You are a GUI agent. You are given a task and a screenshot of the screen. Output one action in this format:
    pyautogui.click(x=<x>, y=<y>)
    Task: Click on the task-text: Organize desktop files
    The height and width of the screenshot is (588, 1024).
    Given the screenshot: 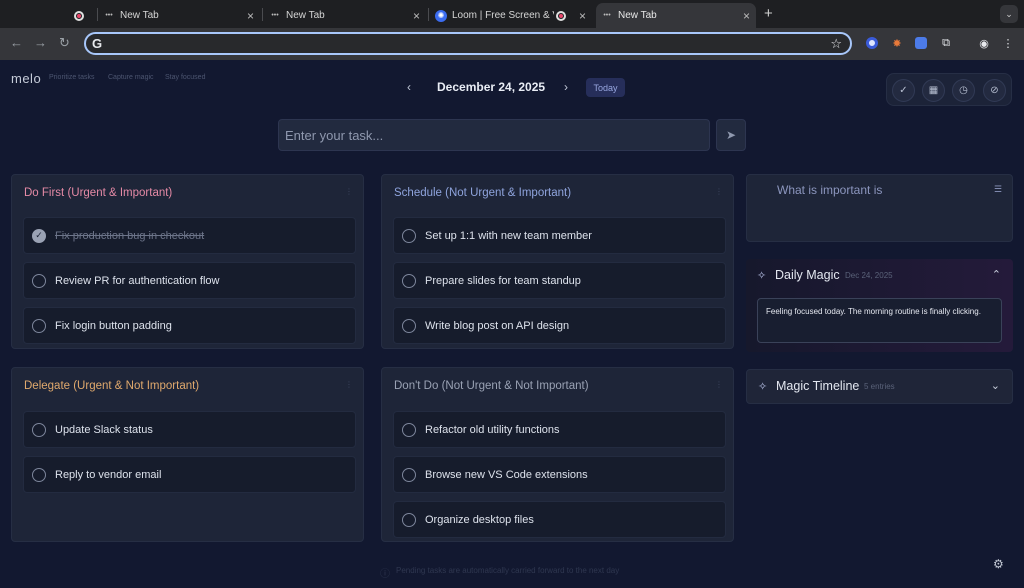 What is the action you would take?
    pyautogui.click(x=479, y=519)
    